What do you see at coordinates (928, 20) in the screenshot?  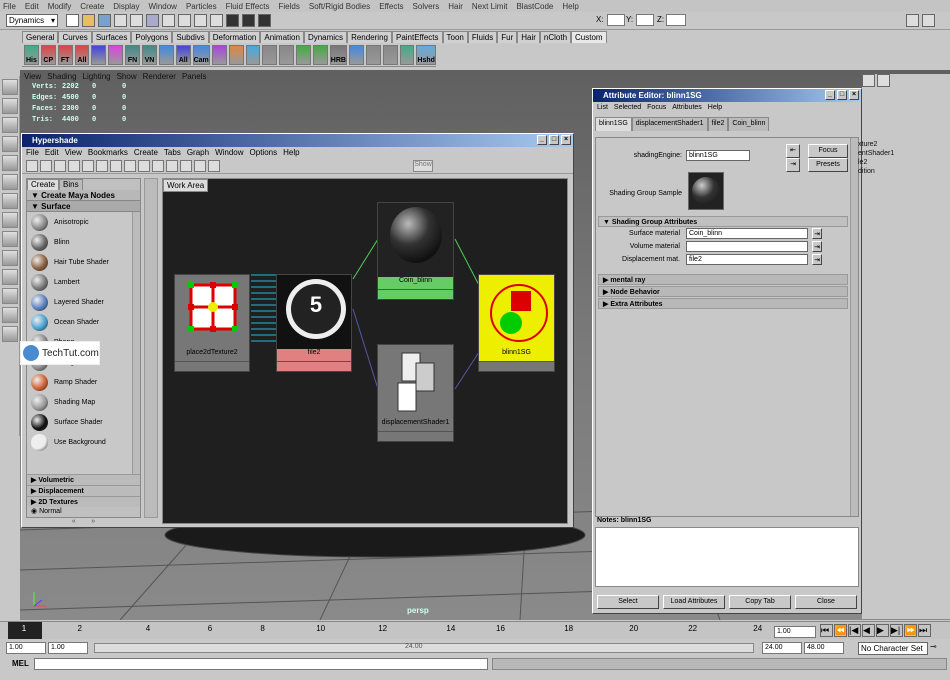 I see `layer-editor-icon` at bounding box center [928, 20].